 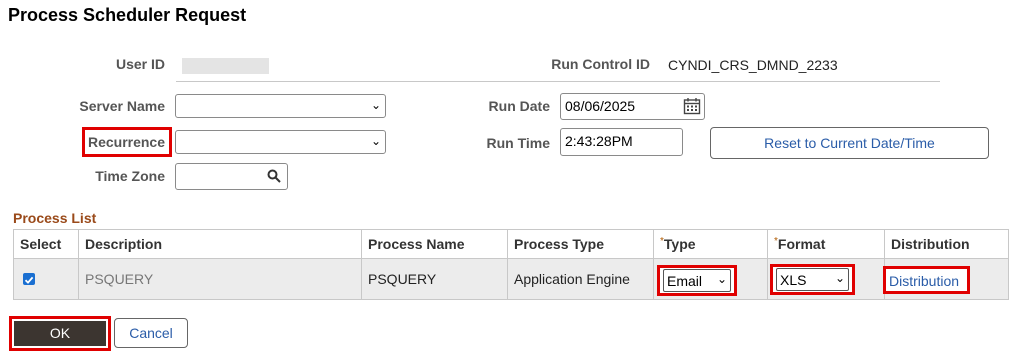 What do you see at coordinates (793, 280) in the screenshot?
I see `format-select-value: XLS` at bounding box center [793, 280].